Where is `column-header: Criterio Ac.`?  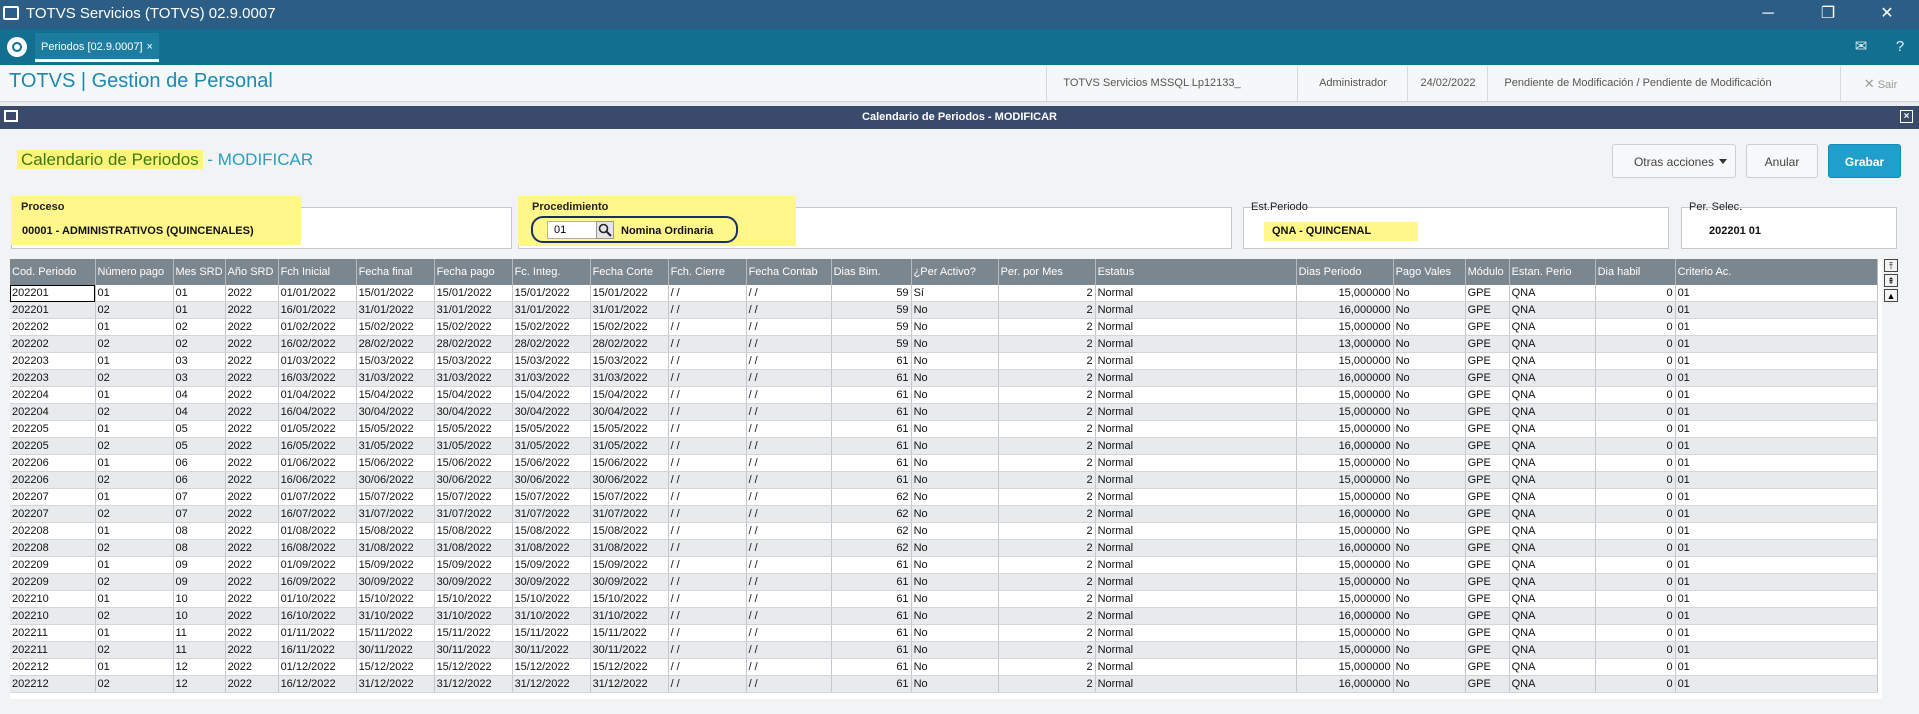
column-header: Criterio Ac. is located at coordinates (1776, 272).